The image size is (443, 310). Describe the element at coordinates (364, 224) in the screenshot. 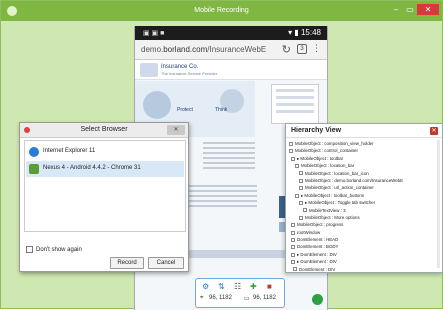

I see `tree-node: MobileObject : progress` at that location.